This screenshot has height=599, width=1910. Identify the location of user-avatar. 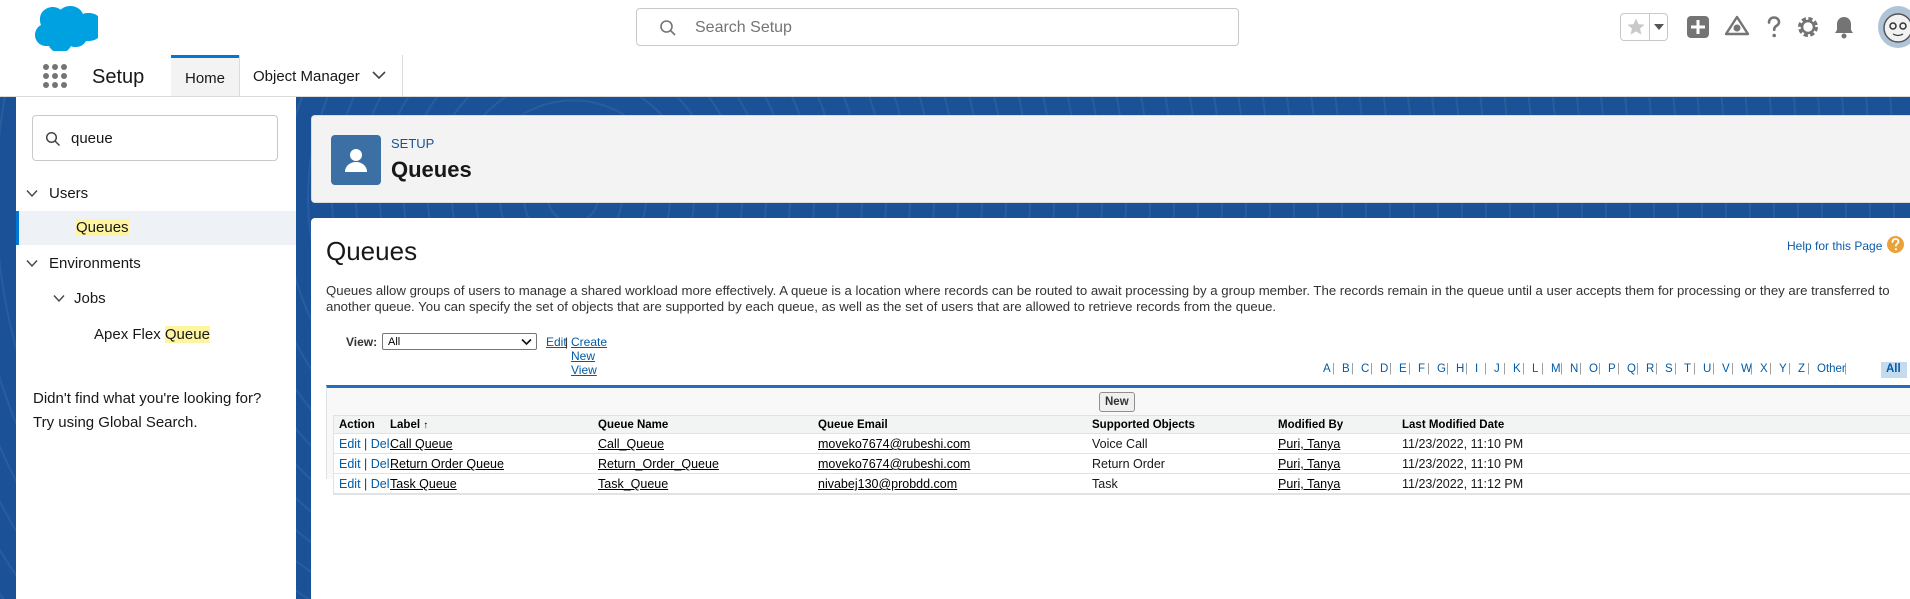
(1894, 27).